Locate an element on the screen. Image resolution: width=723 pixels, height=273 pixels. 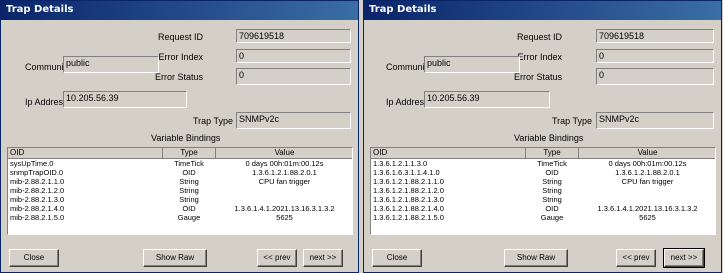
oid-cell: 1.3.6.1.2.1.88.2.1.5.0 is located at coordinates (408, 218).